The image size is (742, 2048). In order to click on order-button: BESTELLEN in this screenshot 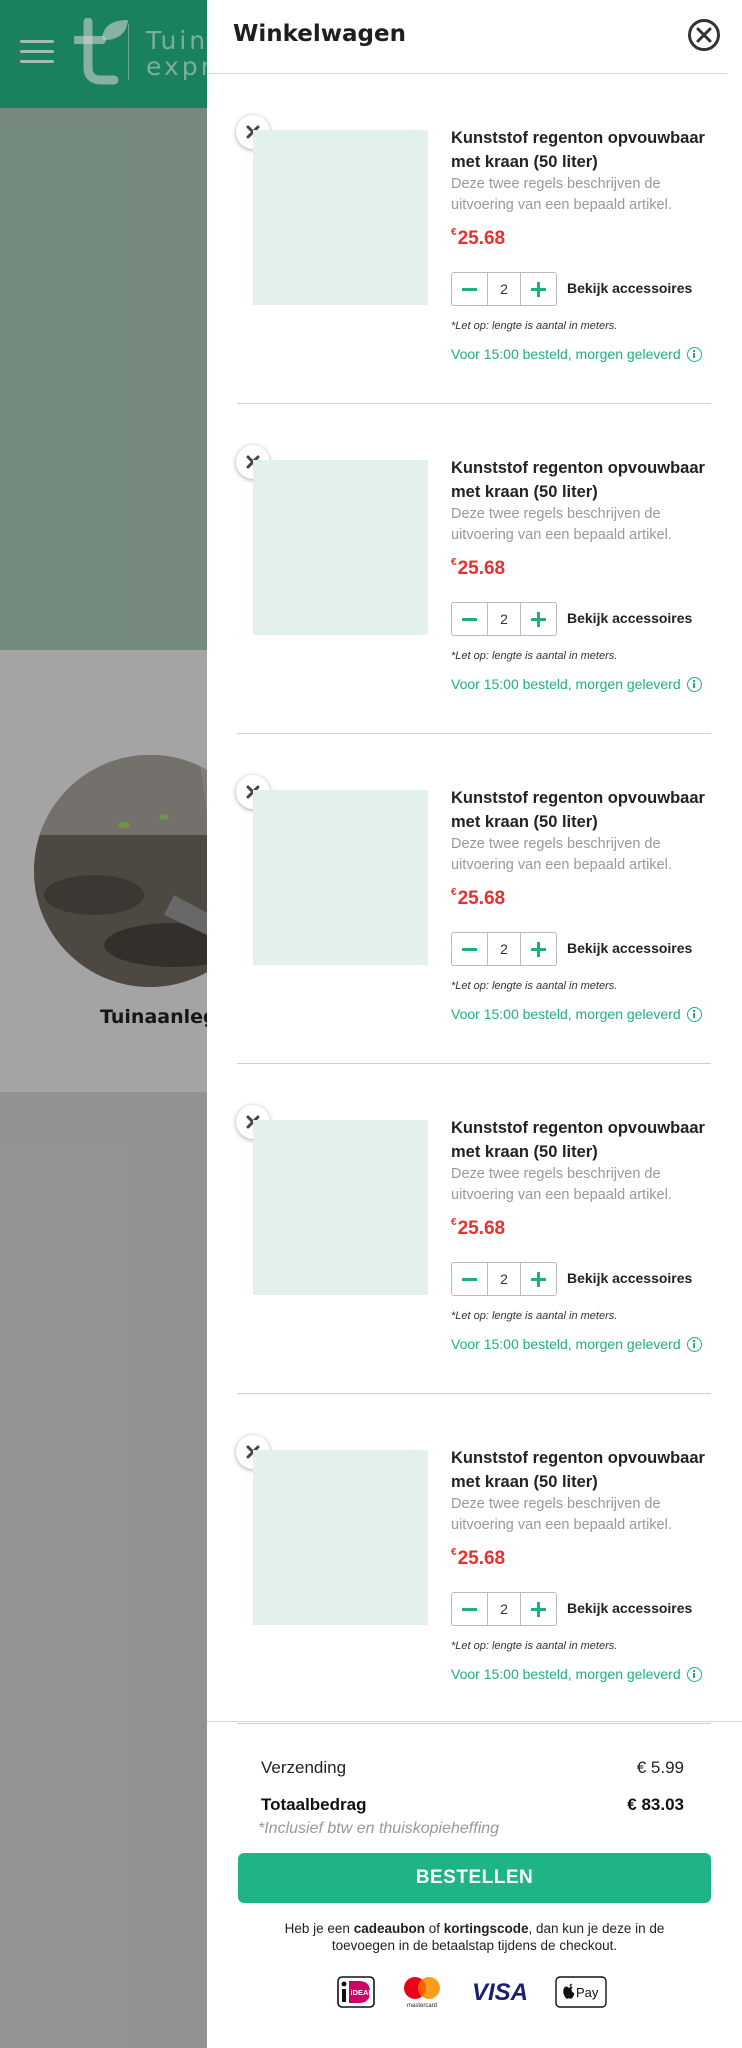, I will do `click(474, 1878)`.